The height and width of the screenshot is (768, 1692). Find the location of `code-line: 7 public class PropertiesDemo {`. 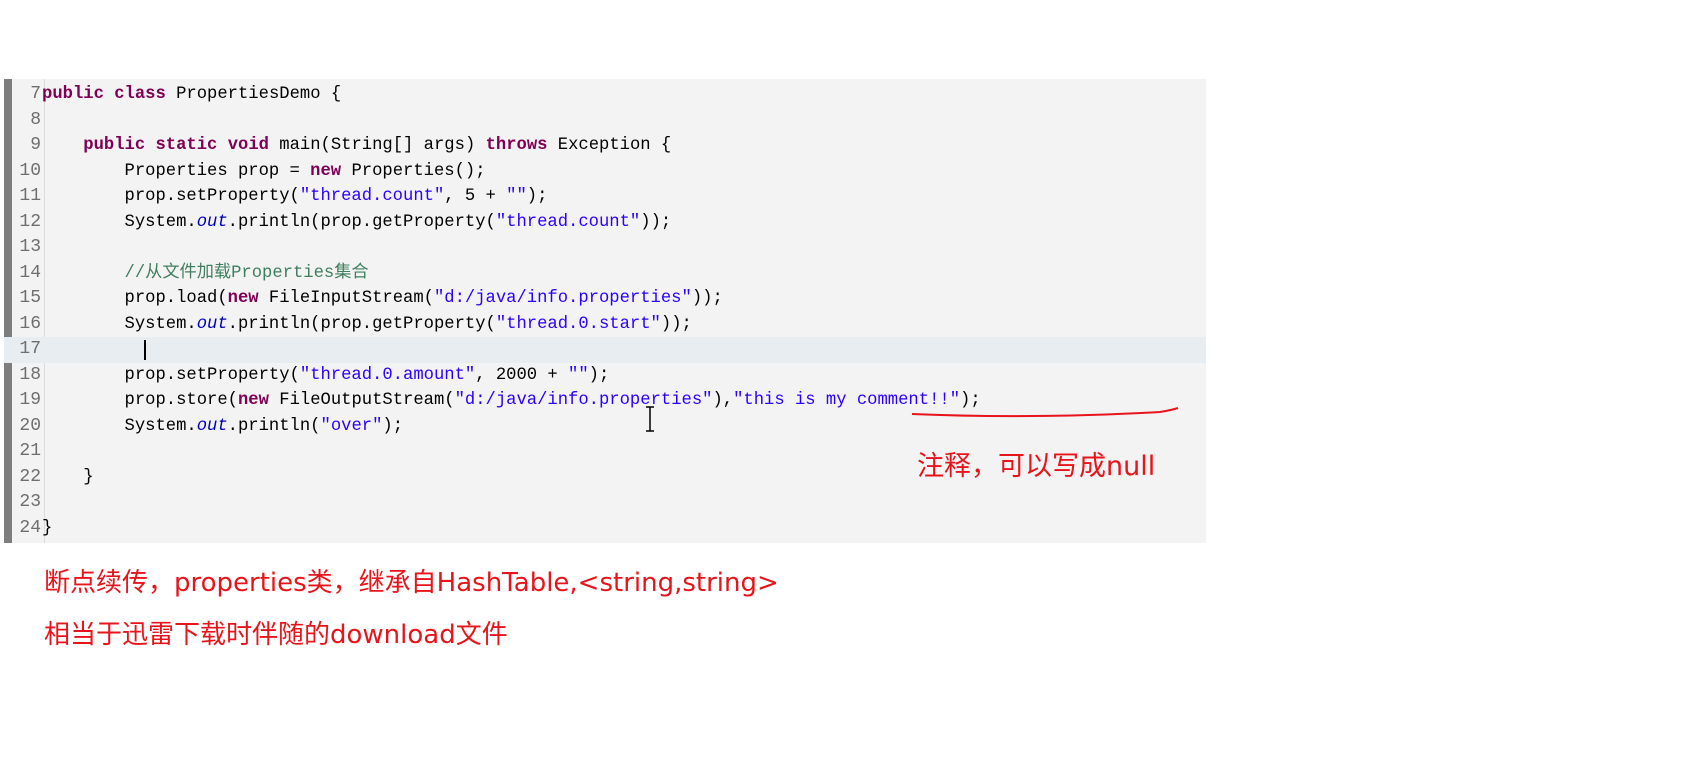

code-line: 7 public class PropertiesDemo { is located at coordinates (605, 95).